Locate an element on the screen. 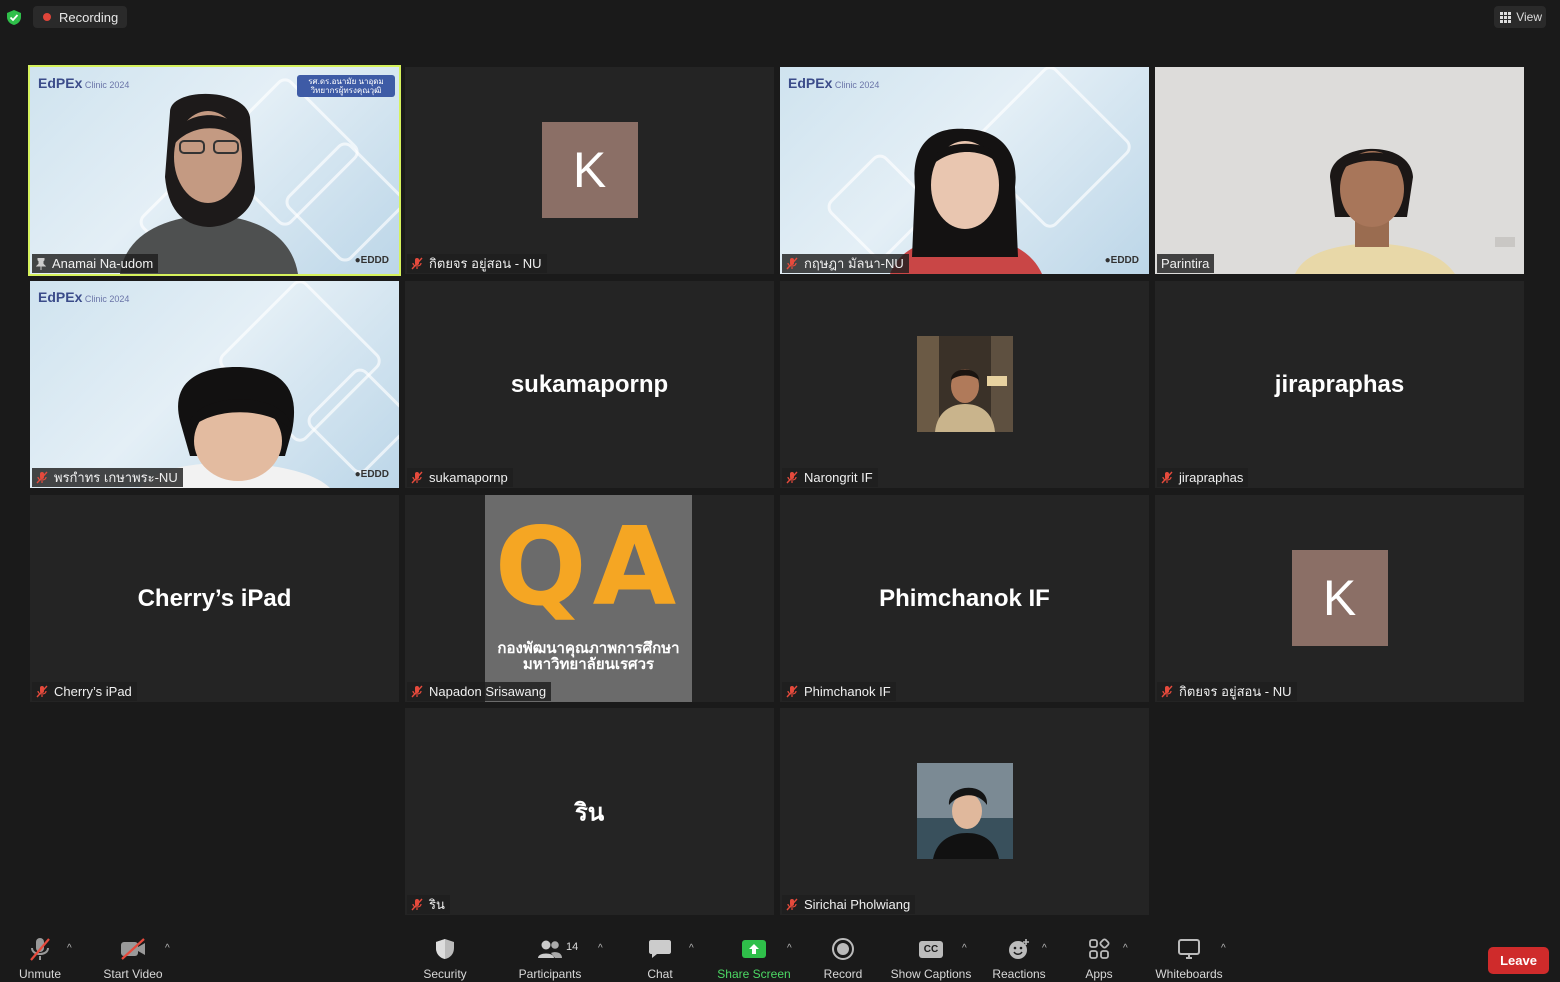 This screenshot has width=1560, height=982. participants-options-chevron-icon: ^ is located at coordinates (600, 948).